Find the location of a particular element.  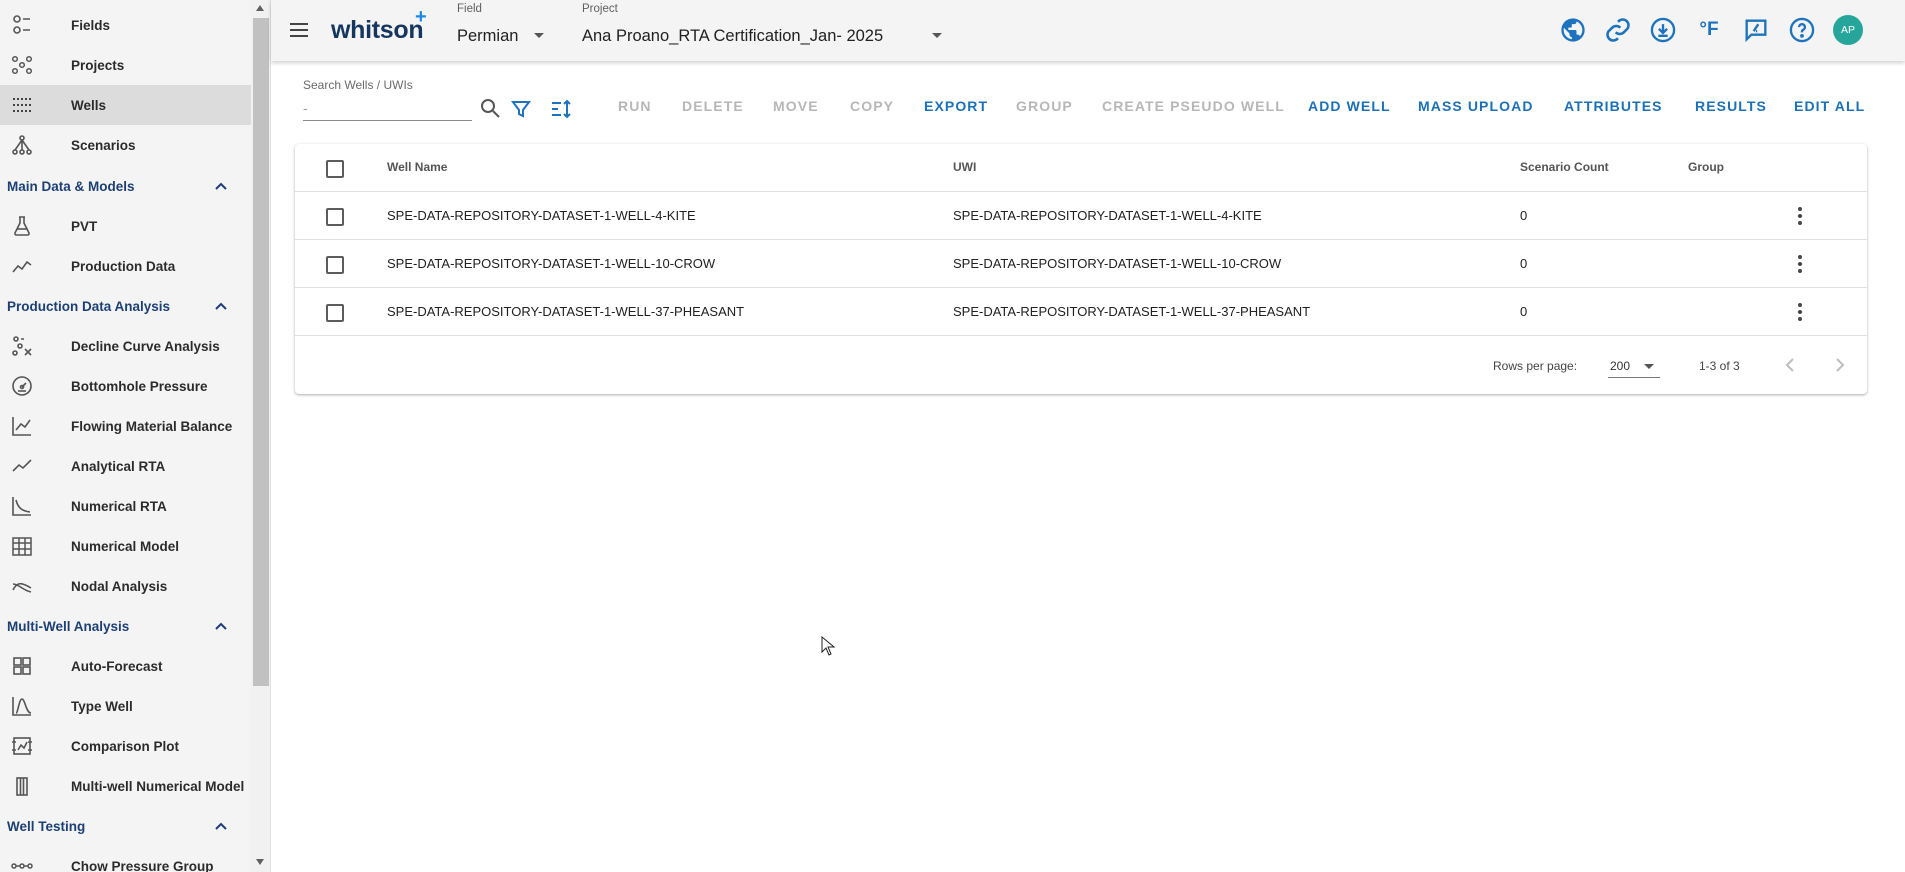

sidebar-item-scenarios: Scenarios is located at coordinates (125, 145).